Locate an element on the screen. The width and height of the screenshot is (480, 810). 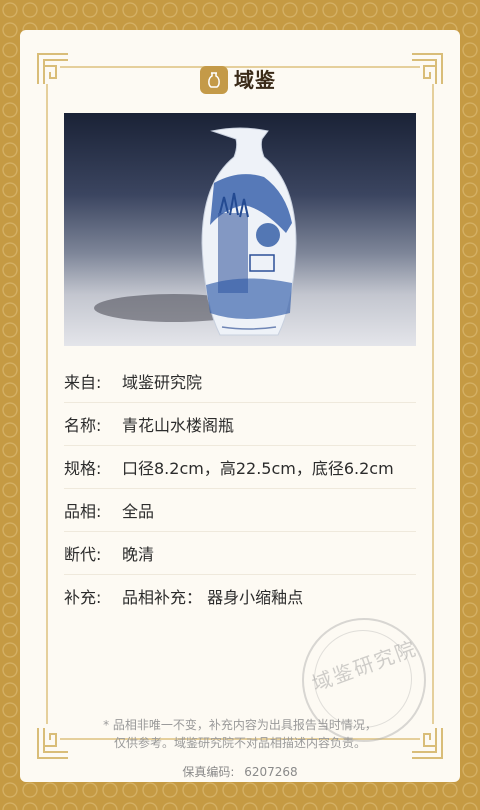
list-item: 名称: 青花山水楼阁瓶 is located at coordinates (240, 424).